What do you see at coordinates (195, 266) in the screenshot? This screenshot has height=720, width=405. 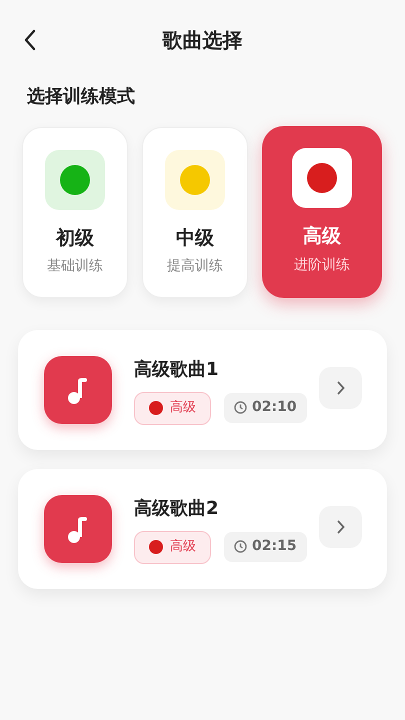 I see `mode-subtitle: 提高训练` at bounding box center [195, 266].